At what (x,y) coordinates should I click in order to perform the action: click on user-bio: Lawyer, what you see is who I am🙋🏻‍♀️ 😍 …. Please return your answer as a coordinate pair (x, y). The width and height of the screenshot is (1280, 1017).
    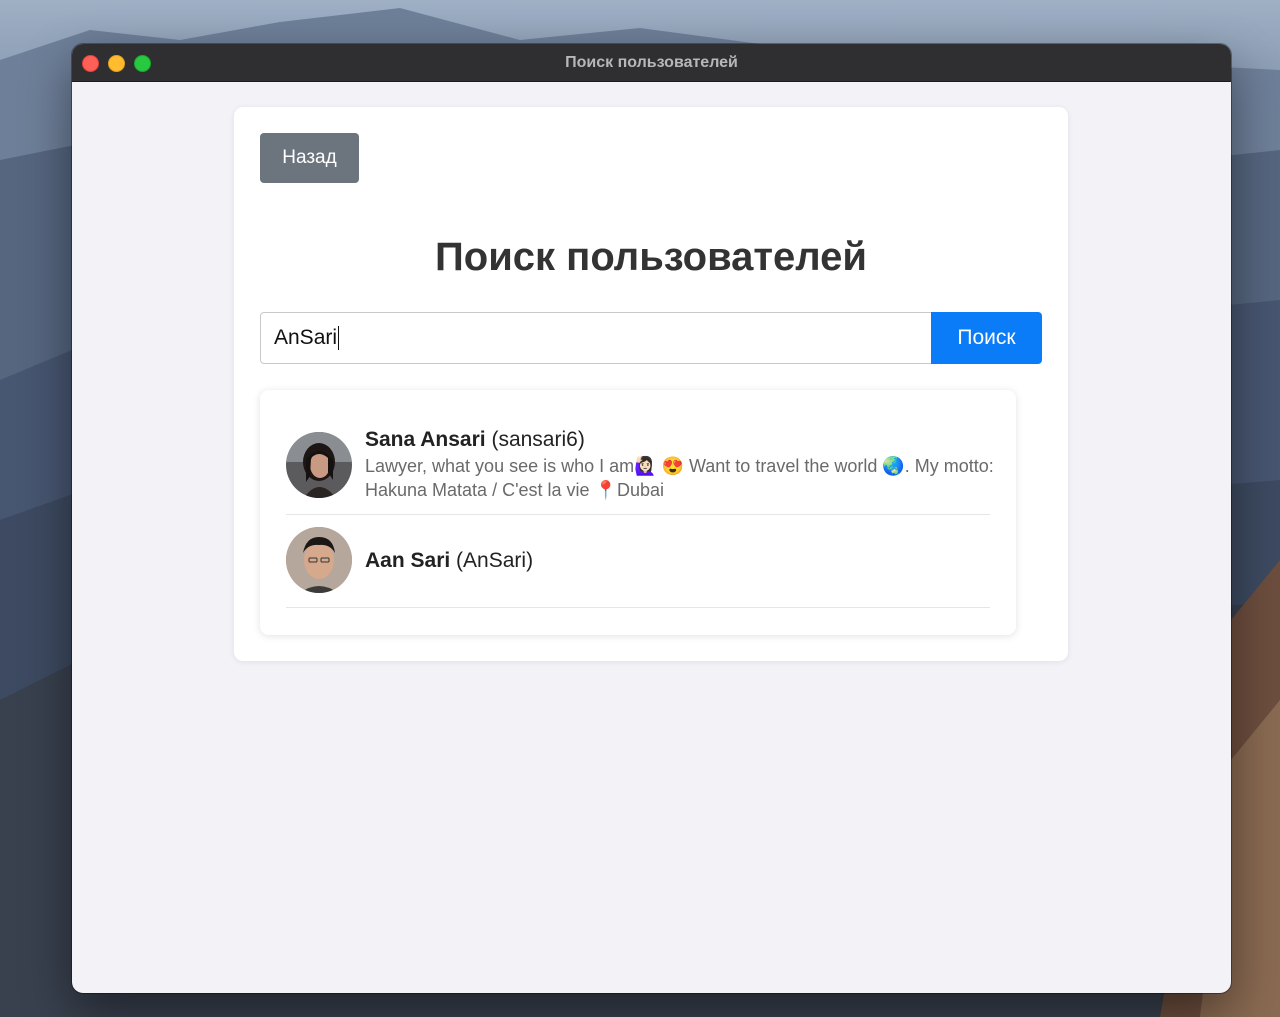
    Looking at the image, I should click on (679, 478).